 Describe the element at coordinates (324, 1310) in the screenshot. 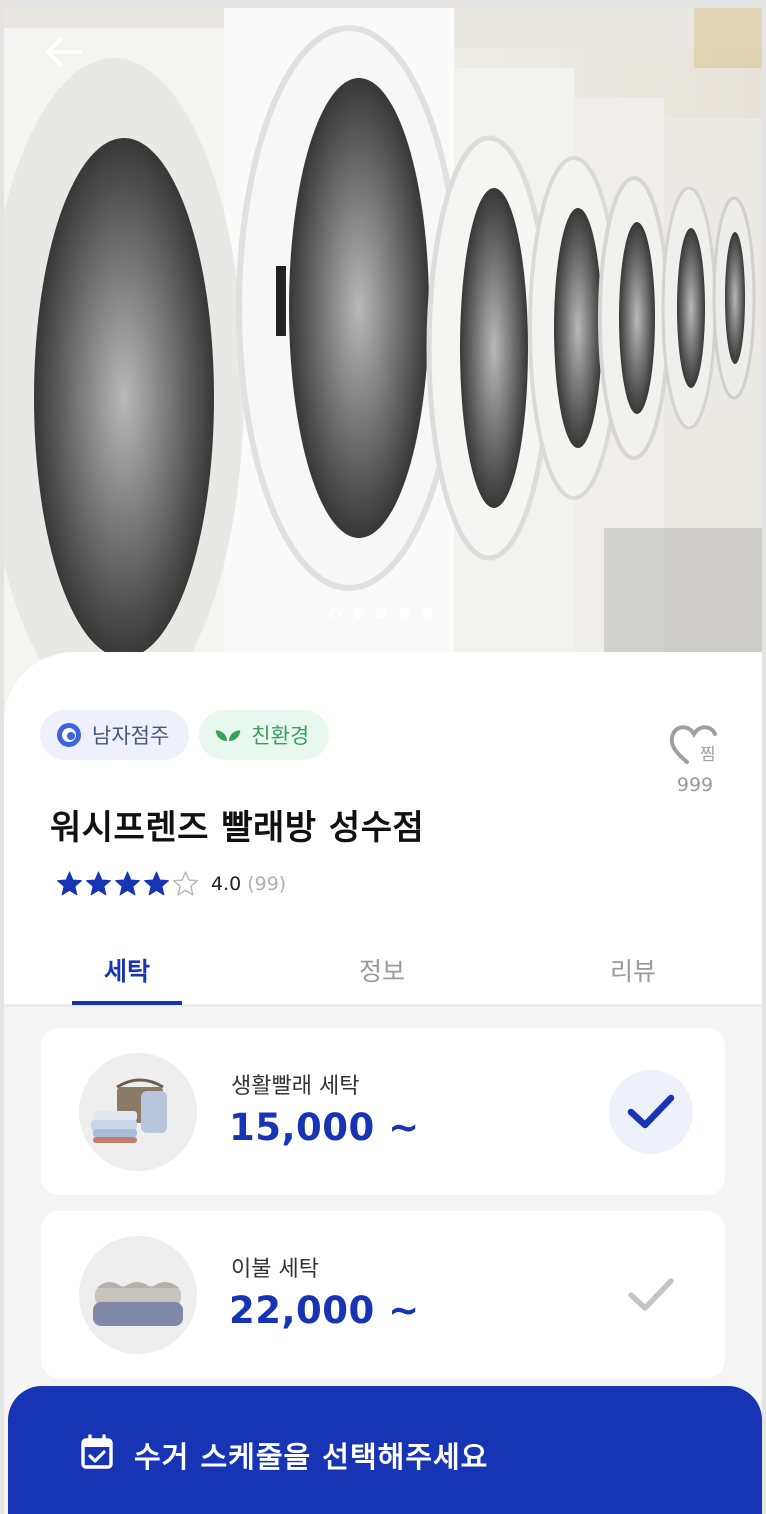

I see `service-price: 22,000 ~` at that location.